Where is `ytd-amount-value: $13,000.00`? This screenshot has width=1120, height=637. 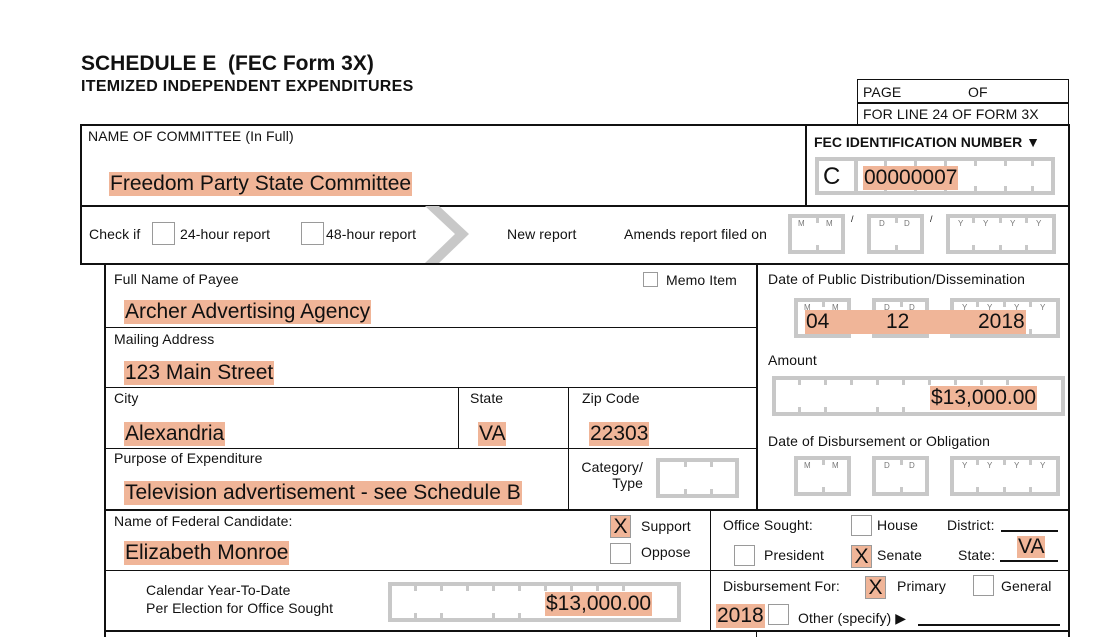
ytd-amount-value: $13,000.00 is located at coordinates (599, 604).